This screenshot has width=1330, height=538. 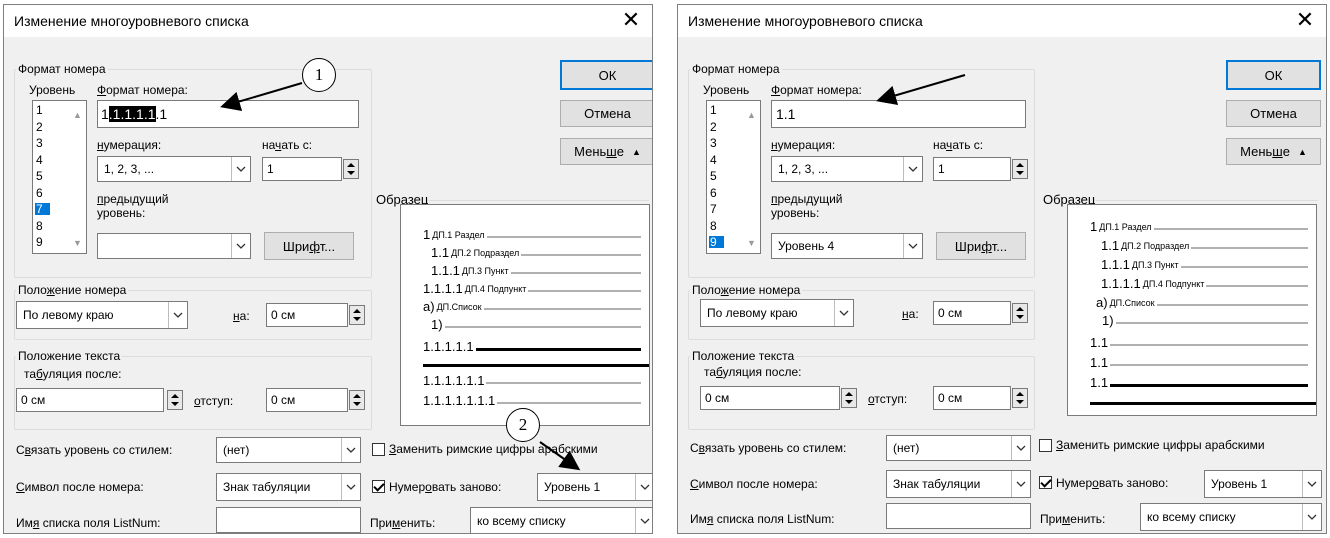 What do you see at coordinates (523, 425) in the screenshot?
I see `callout-marker-2: 2` at bounding box center [523, 425].